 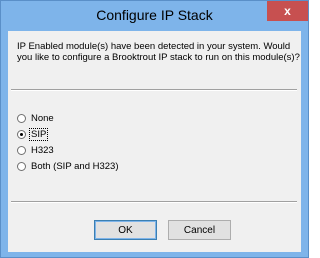 What do you see at coordinates (125, 230) in the screenshot?
I see `ok-button: OK` at bounding box center [125, 230].